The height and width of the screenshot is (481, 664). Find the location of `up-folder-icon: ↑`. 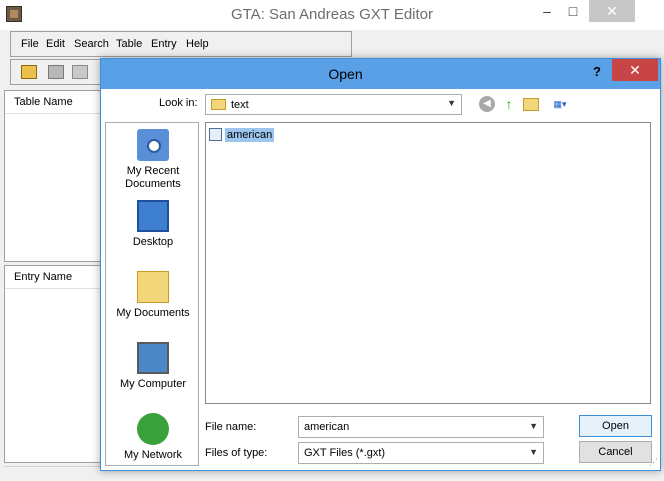

up-folder-icon: ↑ is located at coordinates (509, 104).